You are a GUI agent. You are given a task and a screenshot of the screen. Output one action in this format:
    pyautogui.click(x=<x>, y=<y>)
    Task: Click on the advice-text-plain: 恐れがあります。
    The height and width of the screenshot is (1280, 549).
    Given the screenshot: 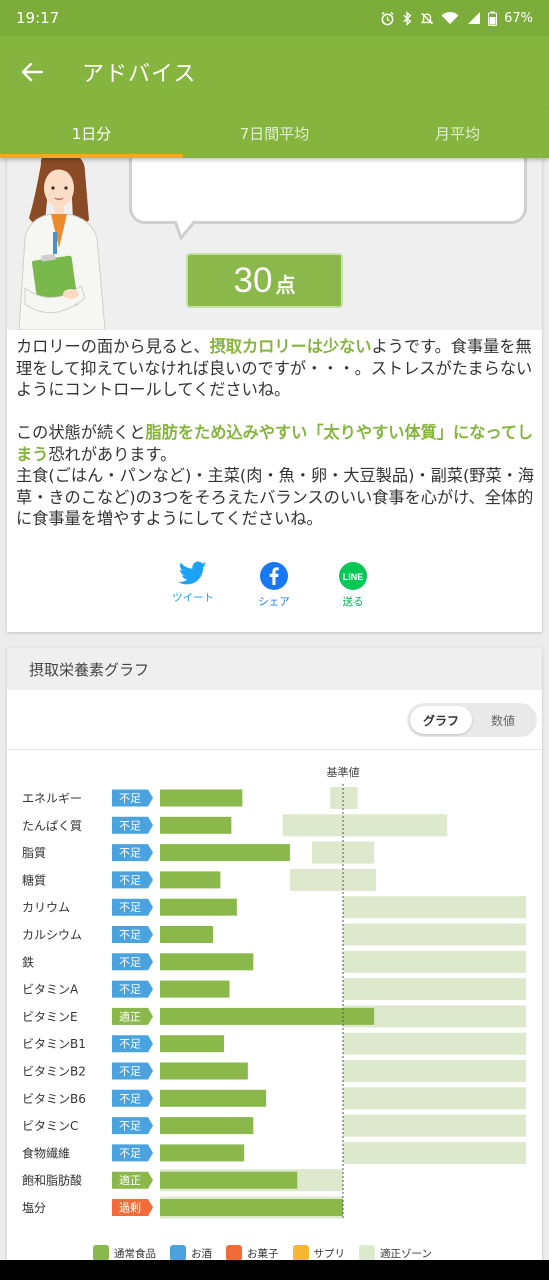 What is the action you would take?
    pyautogui.click(x=112, y=454)
    